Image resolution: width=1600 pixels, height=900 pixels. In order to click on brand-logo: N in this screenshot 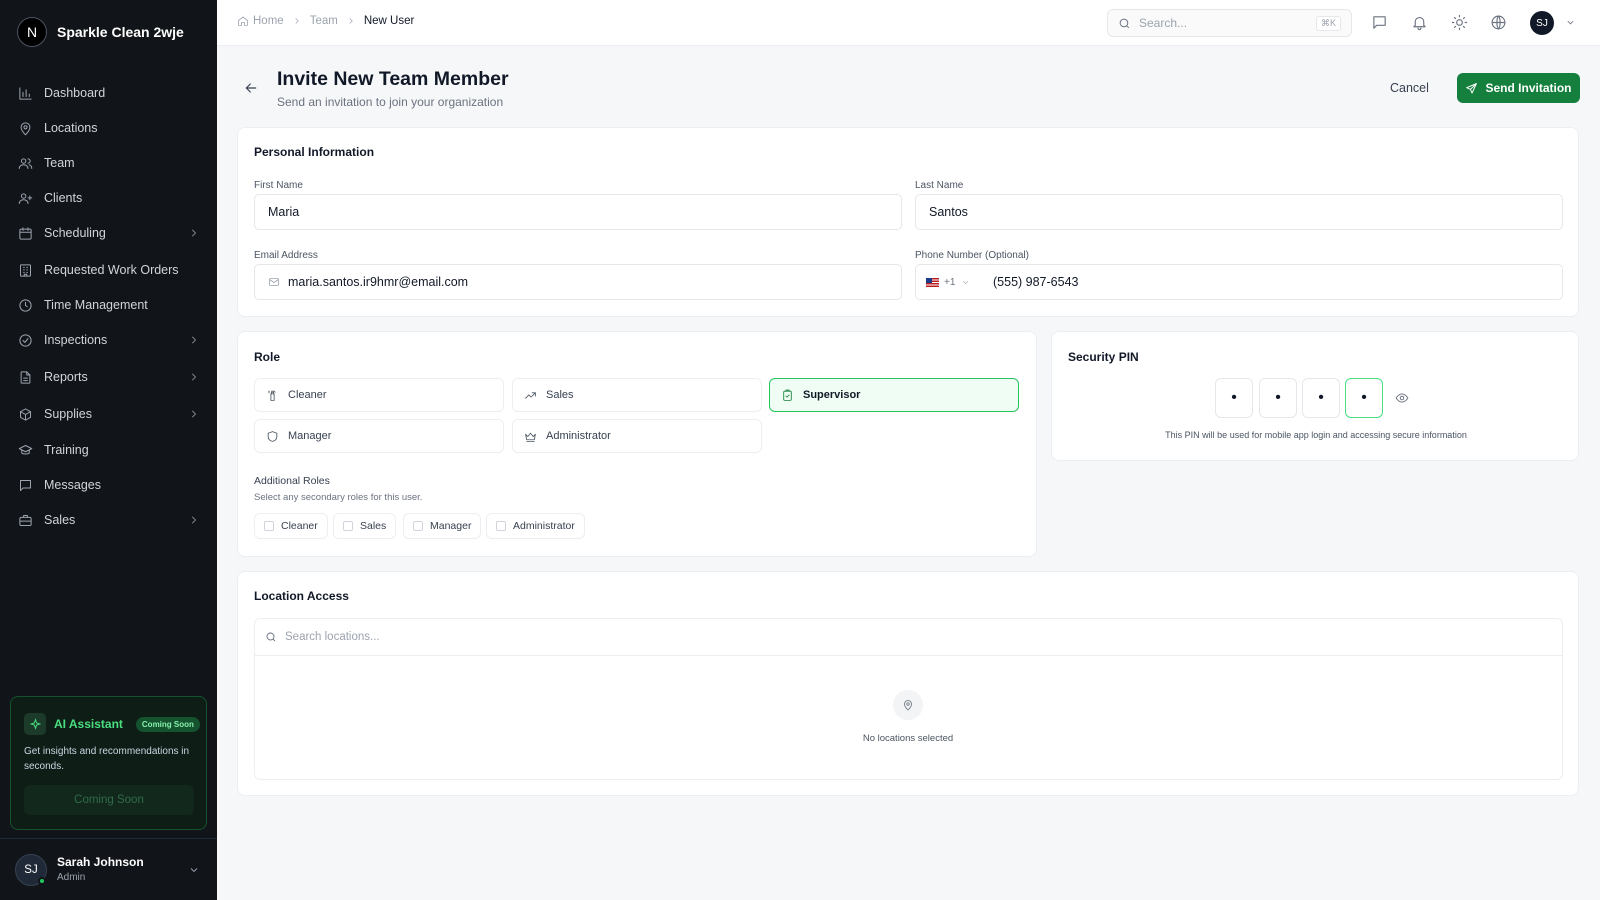, I will do `click(32, 32)`.